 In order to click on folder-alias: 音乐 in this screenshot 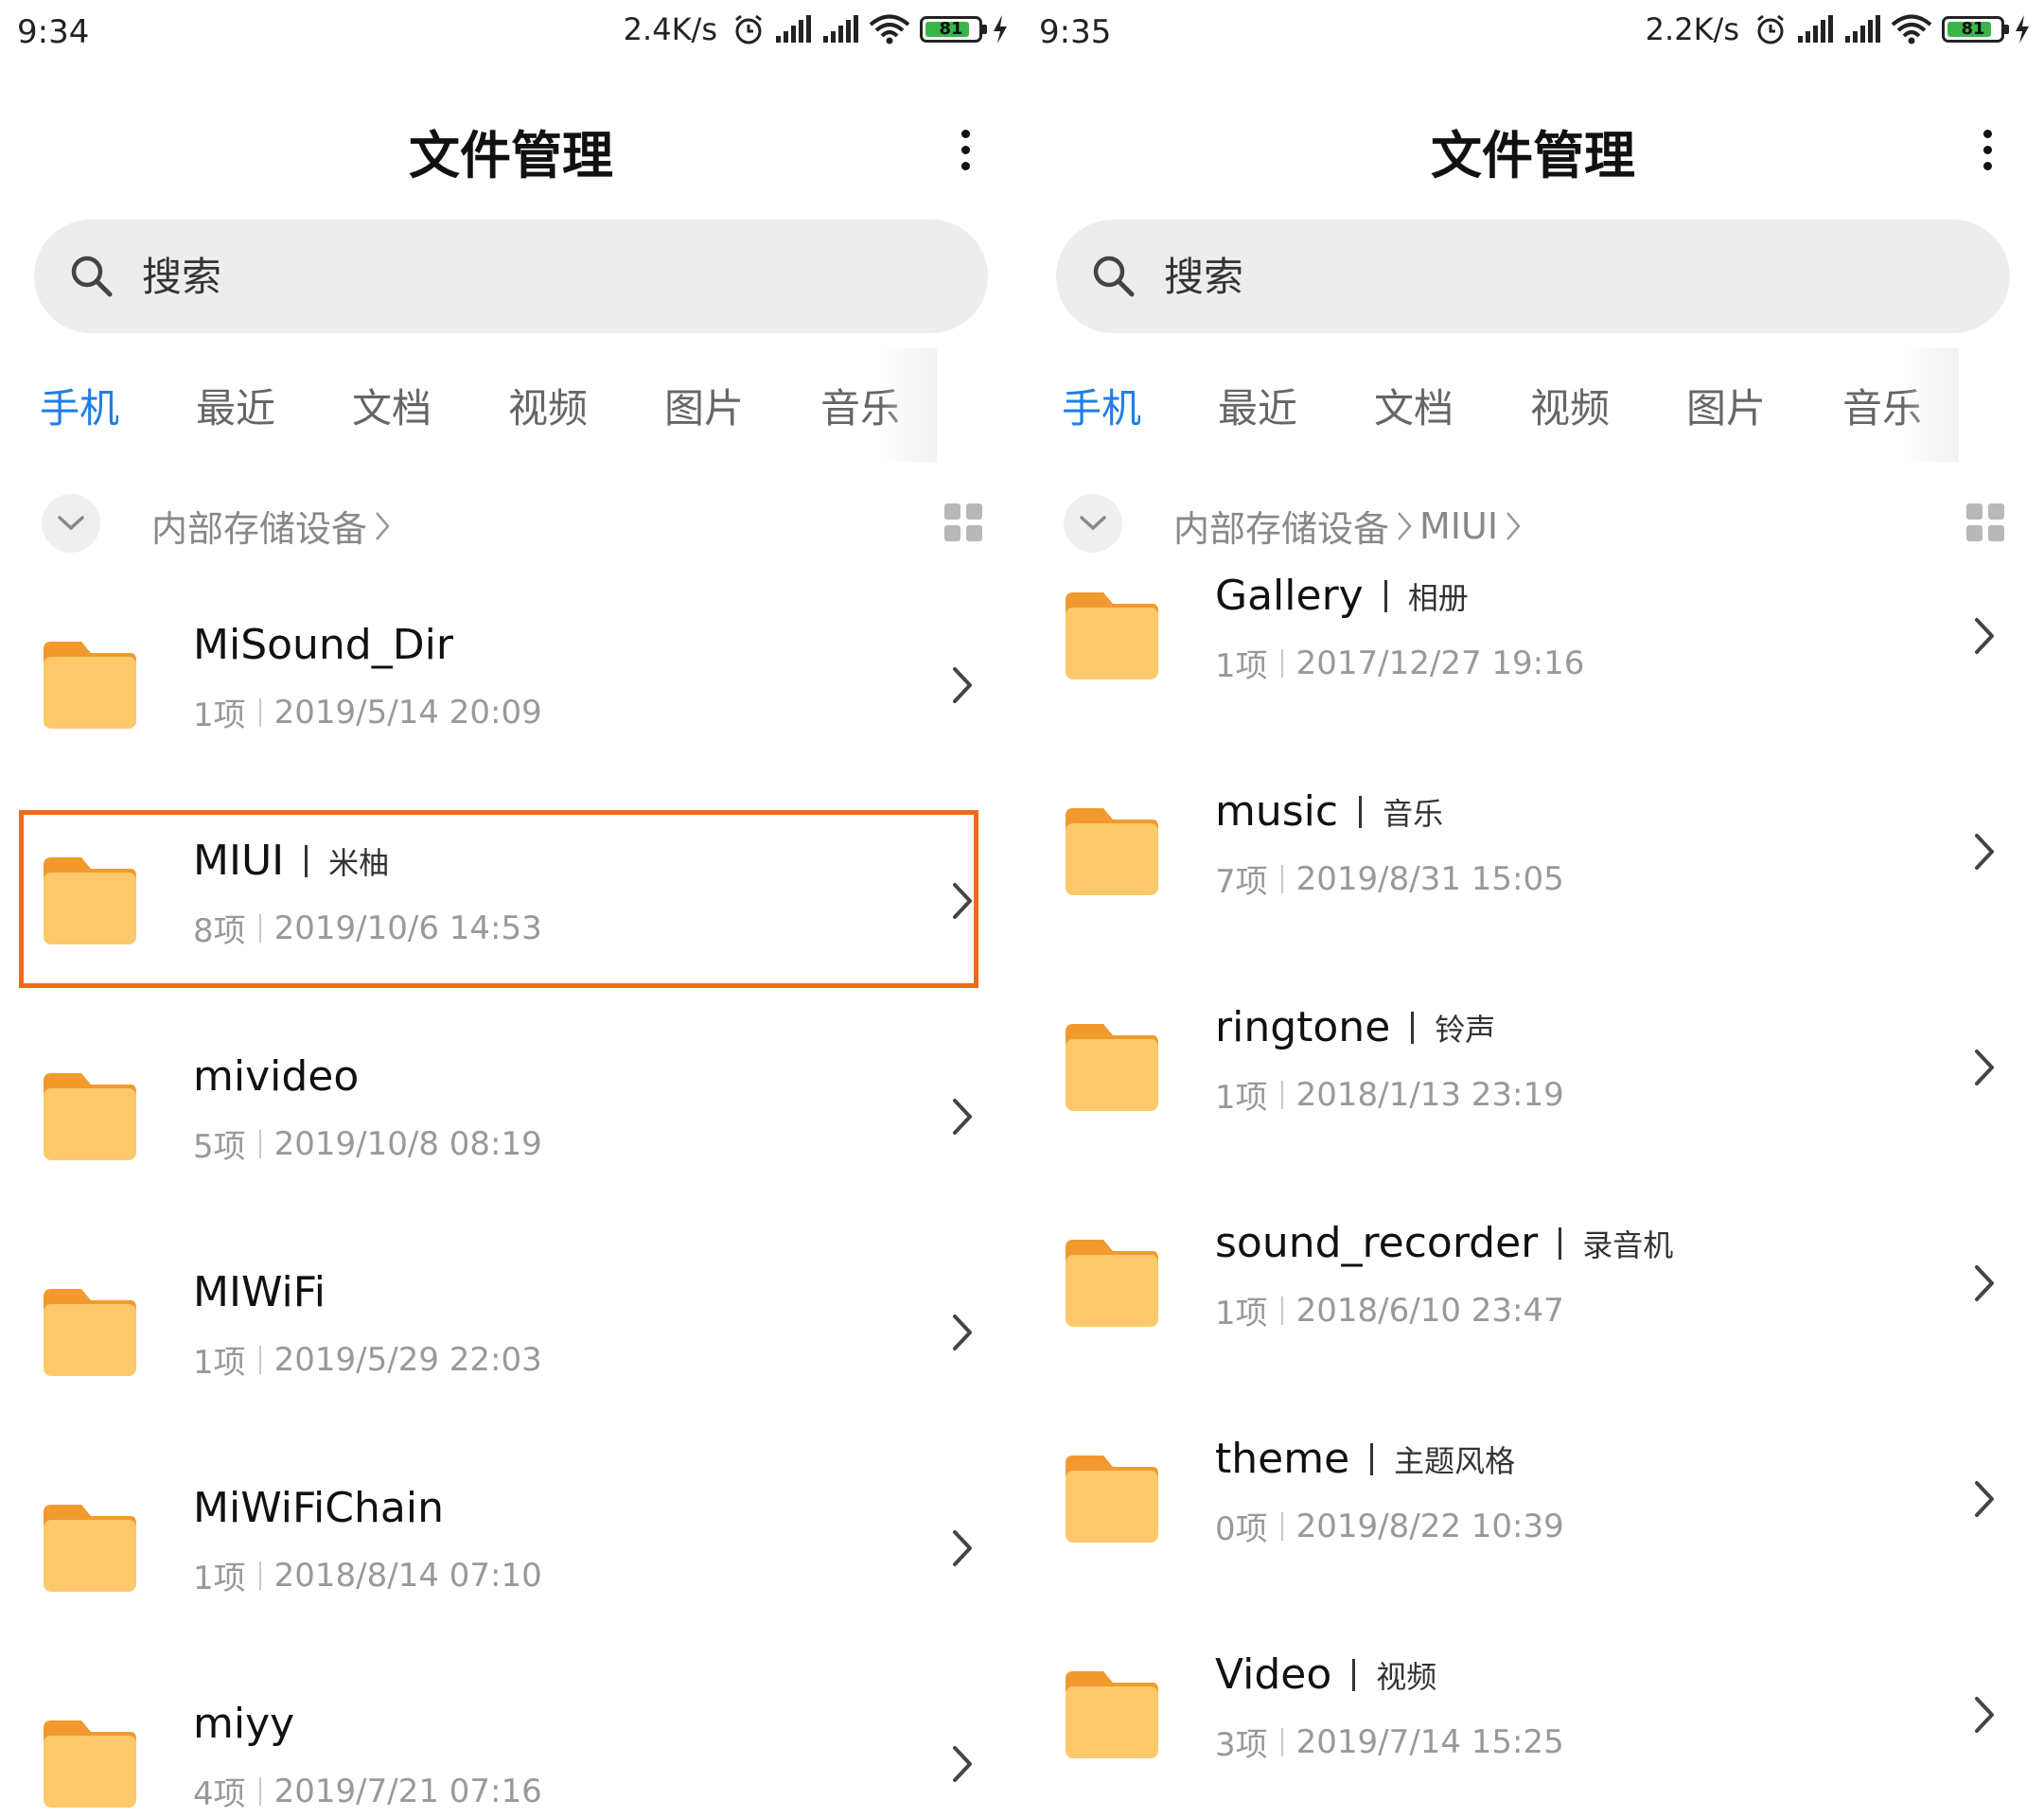, I will do `click(1413, 813)`.